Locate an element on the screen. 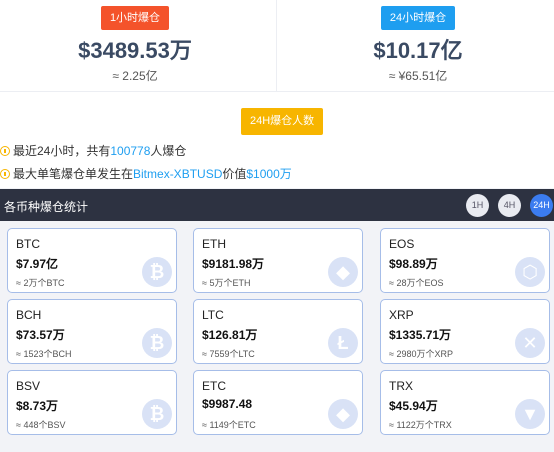 Image resolution: width=554 pixels, height=452 pixels. one-hour-stat: 1小时爆仓 $3489.53万 ≈ 2.25亿 is located at coordinates (135, 45).